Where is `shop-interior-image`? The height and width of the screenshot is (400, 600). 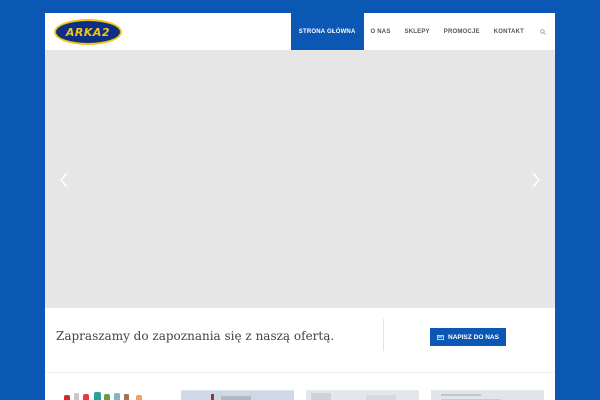
shop-interior-image is located at coordinates (362, 395).